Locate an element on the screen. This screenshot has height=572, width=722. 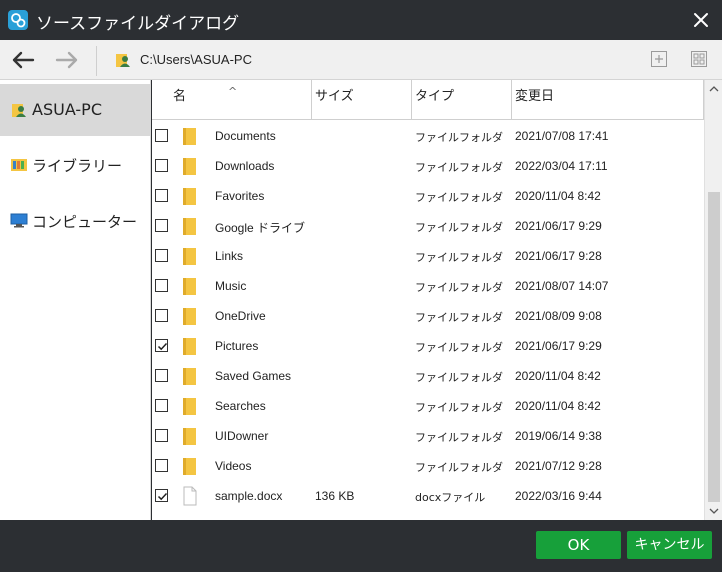
table-row: Google ドライブ ファイルフォルダ 2021/06/17 9:29 is located at coordinates (428, 226).